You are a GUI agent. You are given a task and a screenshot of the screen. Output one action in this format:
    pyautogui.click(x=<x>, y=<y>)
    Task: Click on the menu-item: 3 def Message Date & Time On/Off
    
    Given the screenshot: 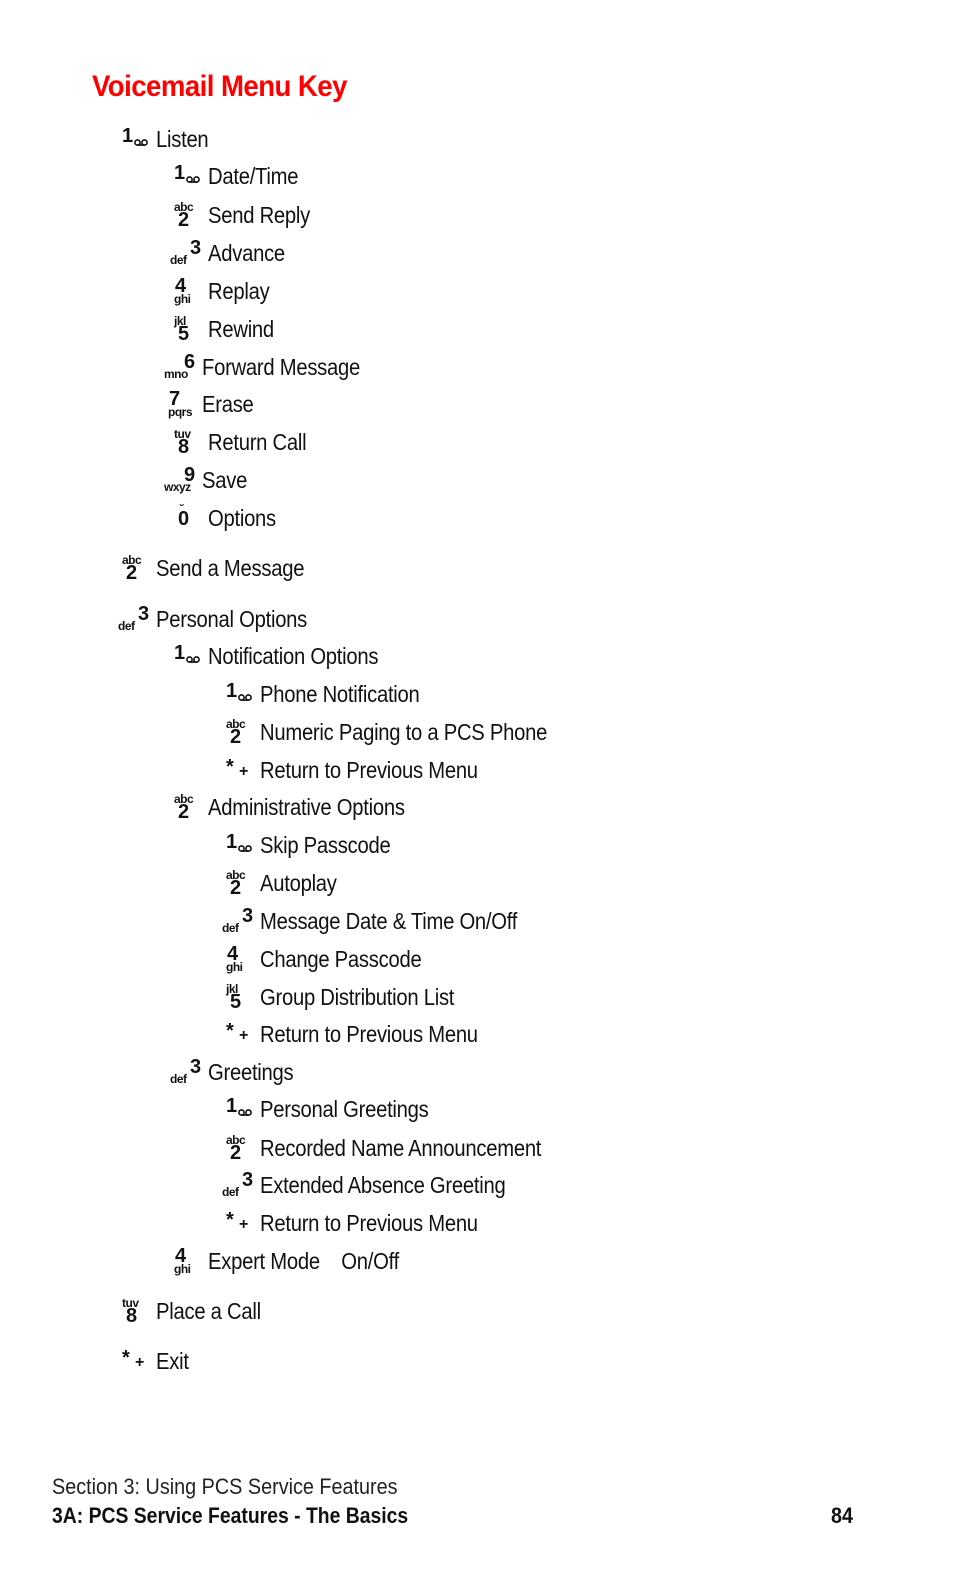 What is the action you would take?
    pyautogui.click(x=387, y=921)
    